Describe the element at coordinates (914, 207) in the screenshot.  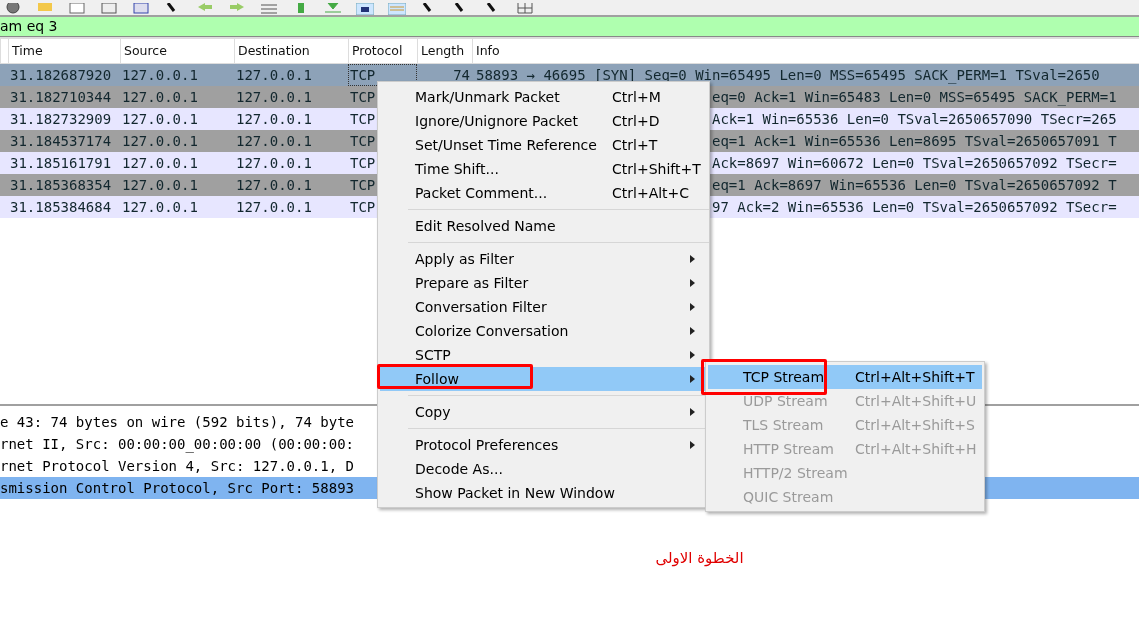
I see `table-cell: 97 Ack=2 Win=65536 Len=0 TSval=2650657092 TSecr=` at that location.